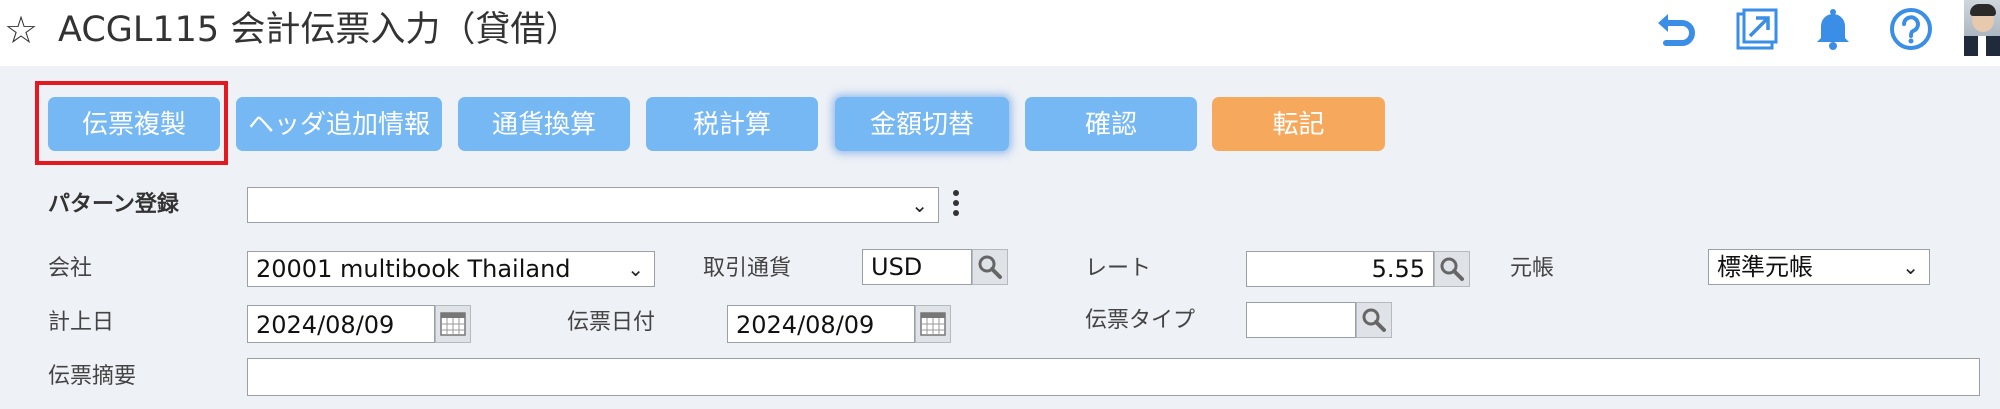 The width and height of the screenshot is (2000, 409). Describe the element at coordinates (1118, 268) in the screenshot. I see `rate-label: レート` at that location.